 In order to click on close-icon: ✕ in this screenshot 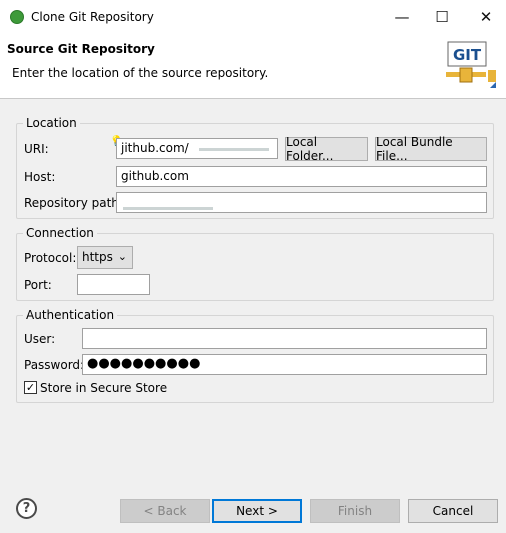, I will do `click(486, 17)`.